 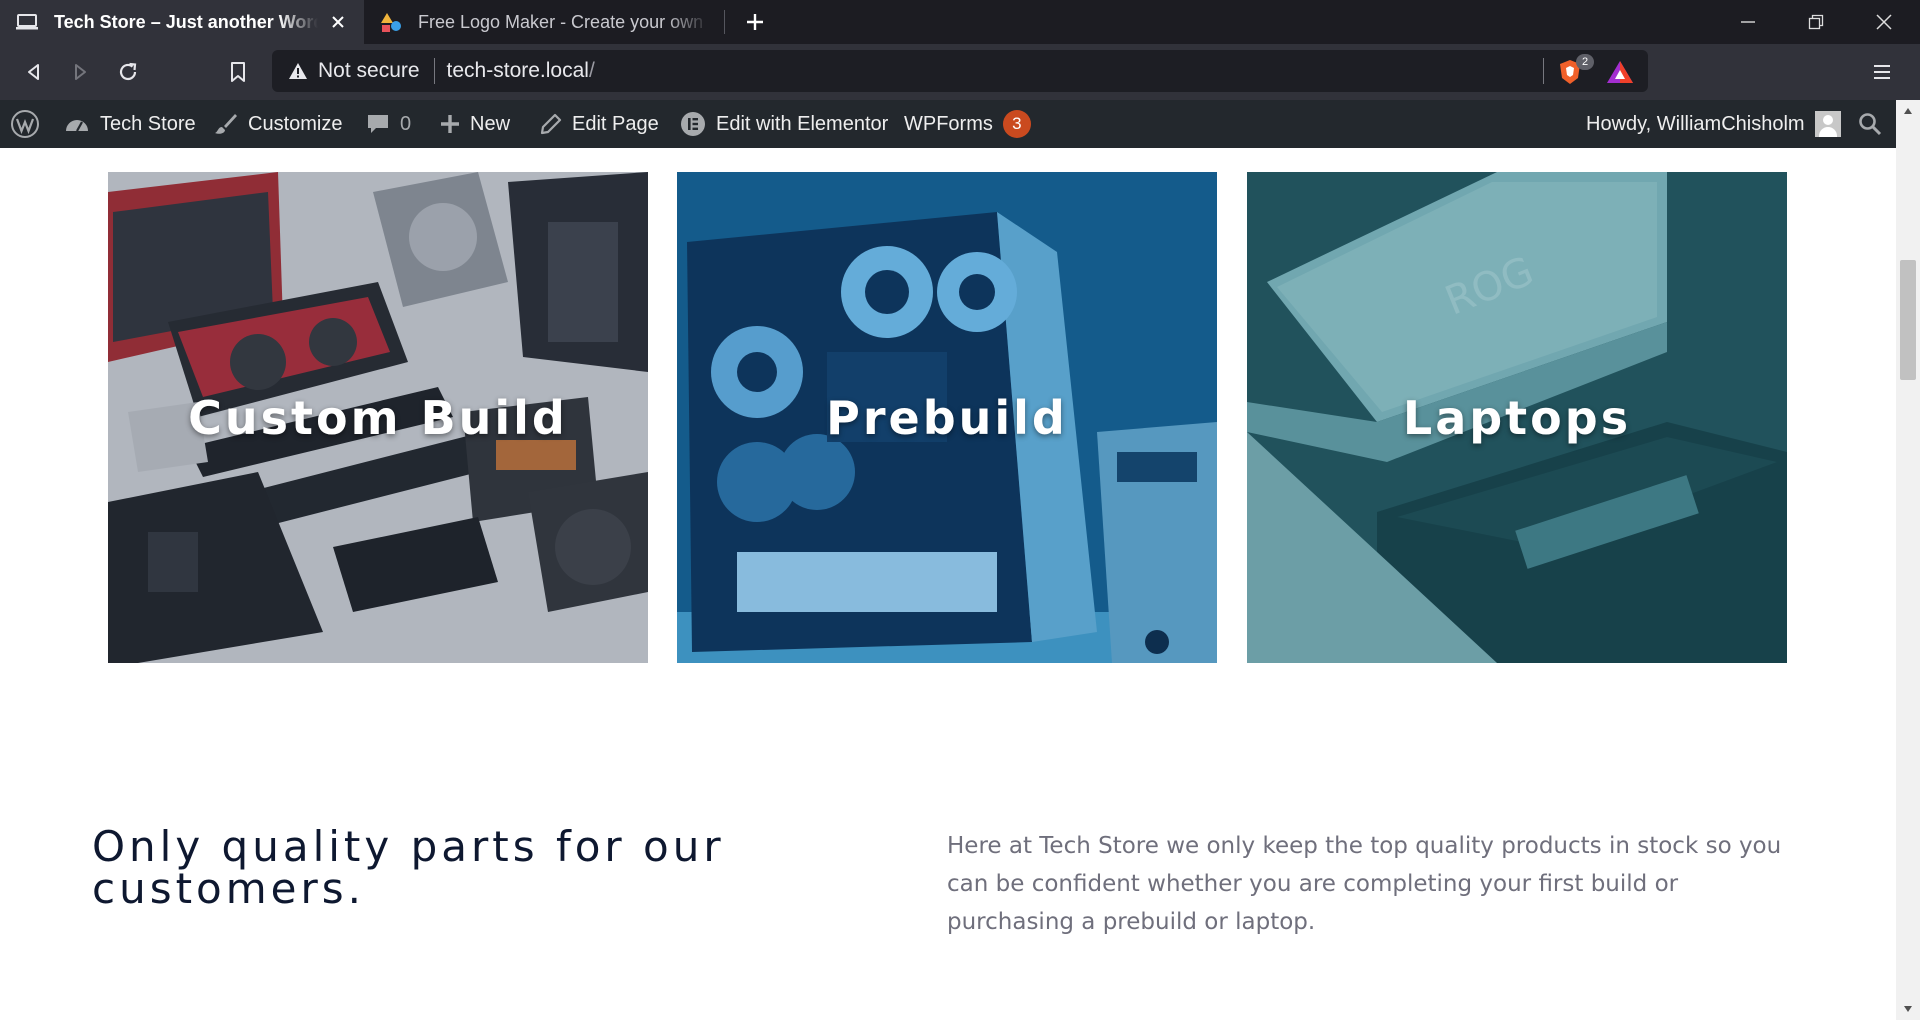 What do you see at coordinates (755, 22) in the screenshot?
I see `new-tab-button` at bounding box center [755, 22].